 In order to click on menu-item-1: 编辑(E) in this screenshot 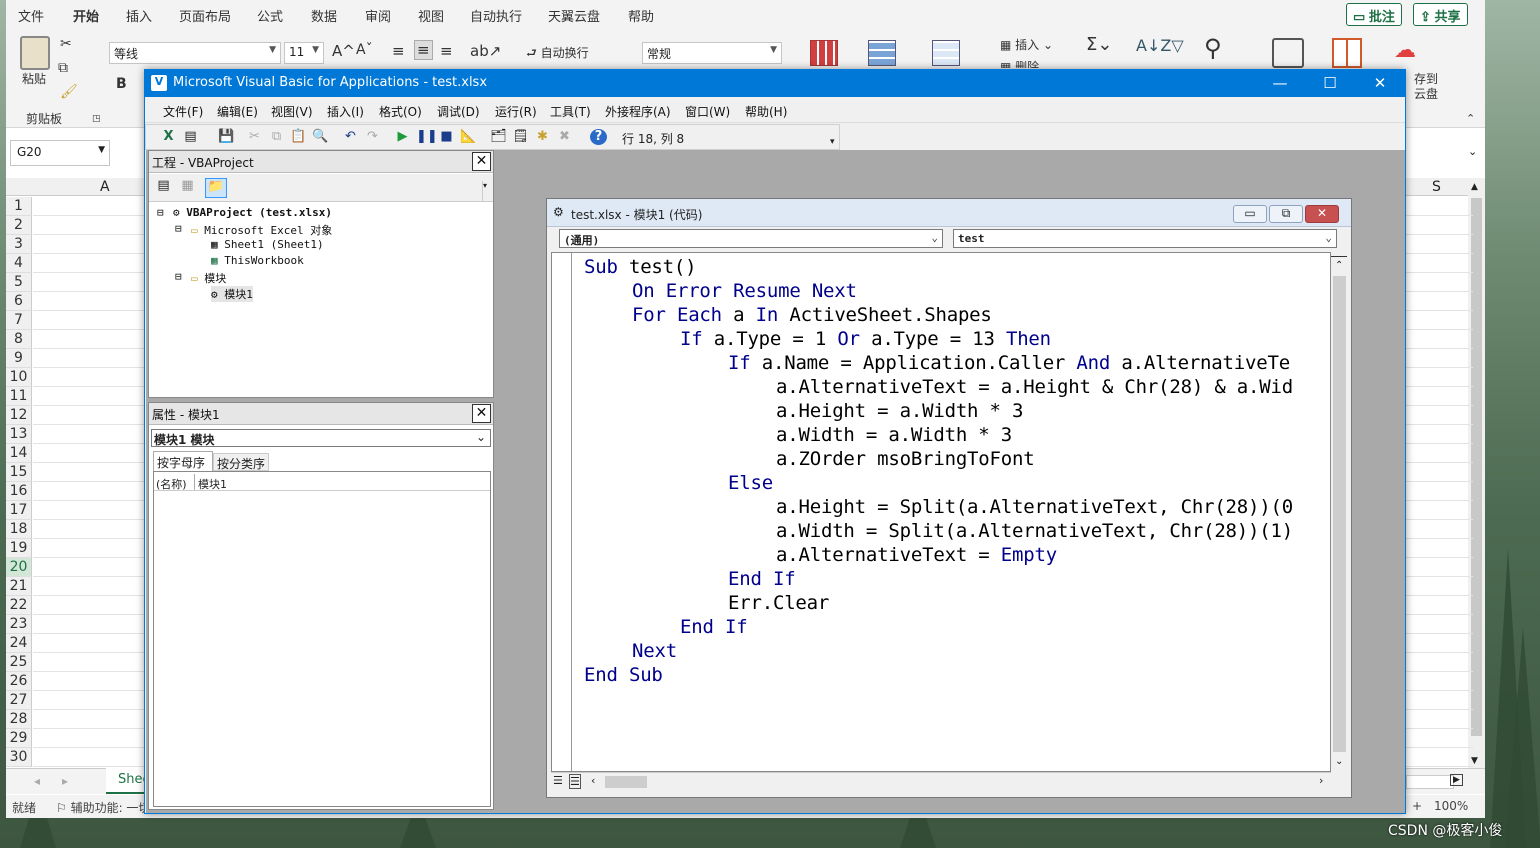, I will do `click(237, 111)`.